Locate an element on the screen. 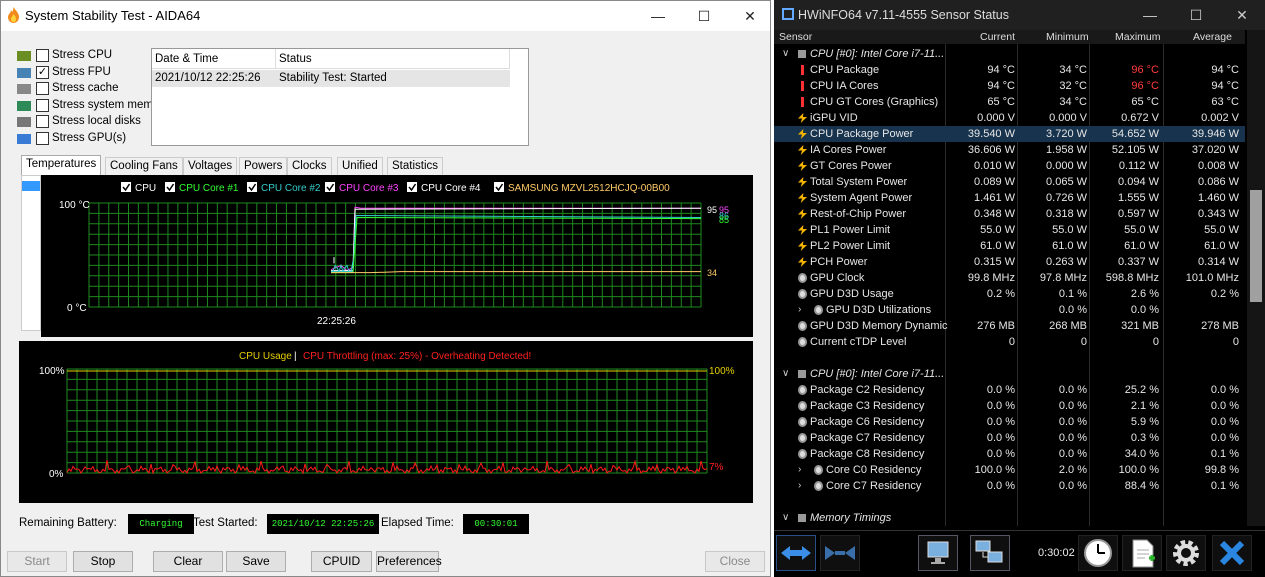 This screenshot has width=1265, height=577. exit-button is located at coordinates (1232, 553).